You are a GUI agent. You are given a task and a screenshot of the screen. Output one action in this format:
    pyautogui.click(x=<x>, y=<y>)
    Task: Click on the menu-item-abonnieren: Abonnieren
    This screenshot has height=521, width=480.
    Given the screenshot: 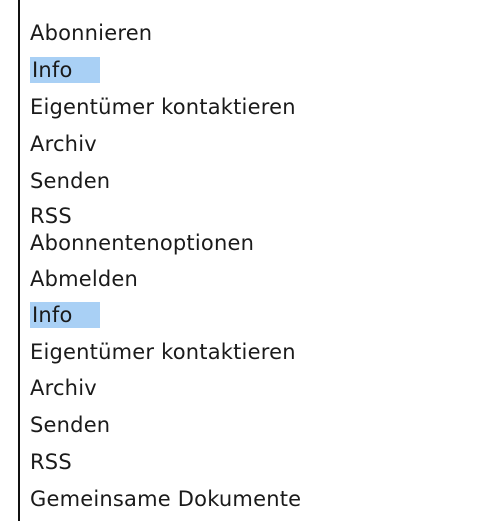 What is the action you would take?
    pyautogui.click(x=91, y=33)
    